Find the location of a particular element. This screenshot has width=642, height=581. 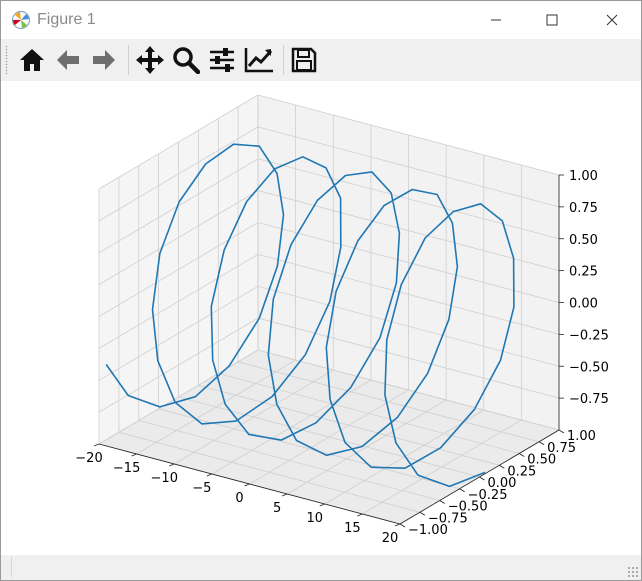

forward-arrow-icon is located at coordinates (104, 60).